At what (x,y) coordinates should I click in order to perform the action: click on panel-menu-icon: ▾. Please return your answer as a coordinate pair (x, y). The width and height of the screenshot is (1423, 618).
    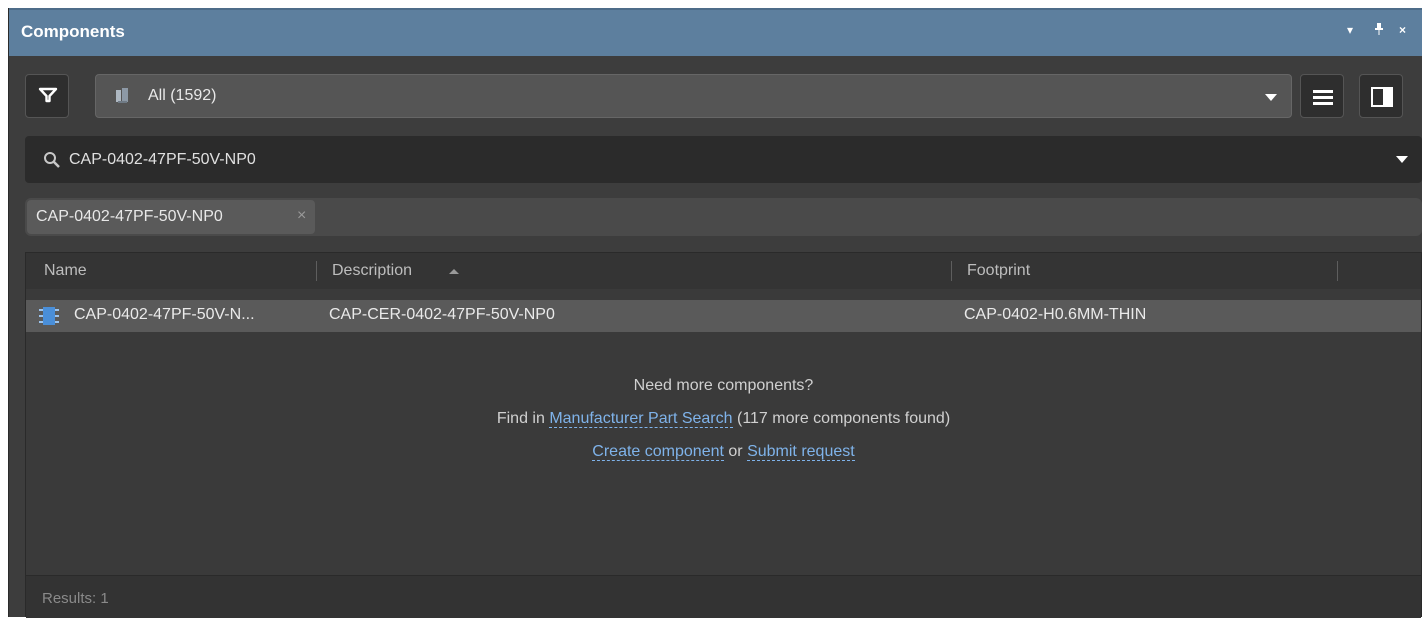
    Looking at the image, I should click on (1350, 30).